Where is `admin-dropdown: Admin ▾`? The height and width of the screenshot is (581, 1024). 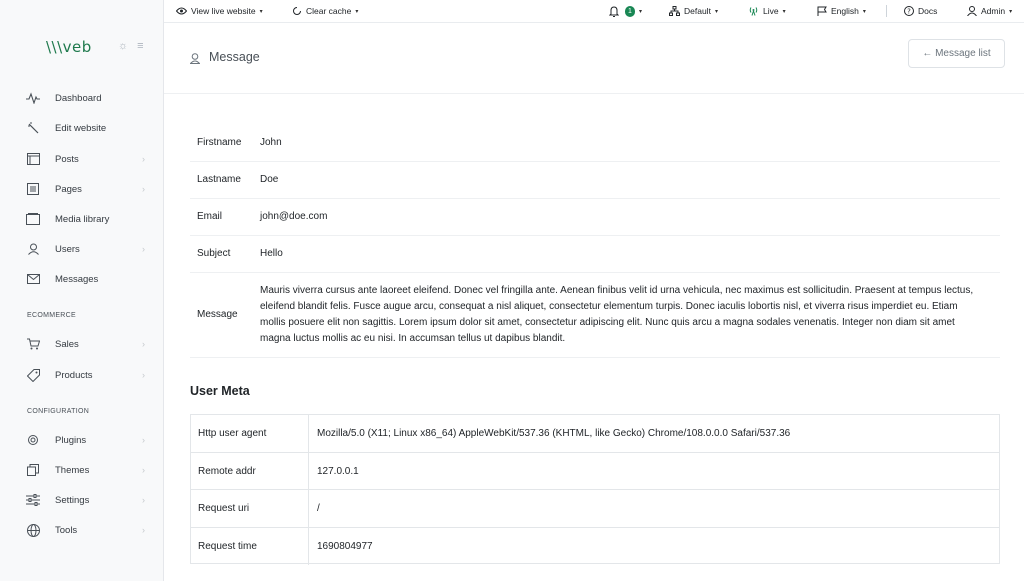 admin-dropdown: Admin ▾ is located at coordinates (989, 11).